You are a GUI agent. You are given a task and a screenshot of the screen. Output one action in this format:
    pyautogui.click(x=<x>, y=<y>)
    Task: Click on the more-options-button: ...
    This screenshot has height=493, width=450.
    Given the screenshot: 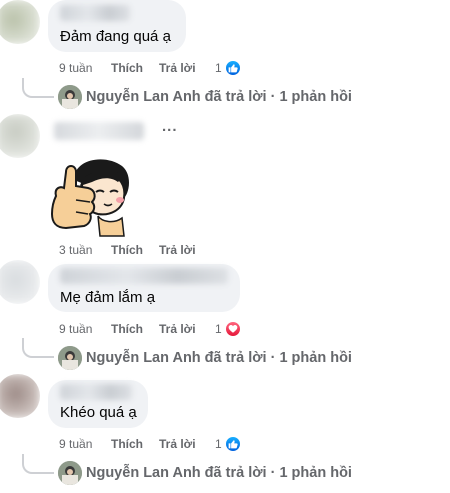 What is the action you would take?
    pyautogui.click(x=170, y=126)
    